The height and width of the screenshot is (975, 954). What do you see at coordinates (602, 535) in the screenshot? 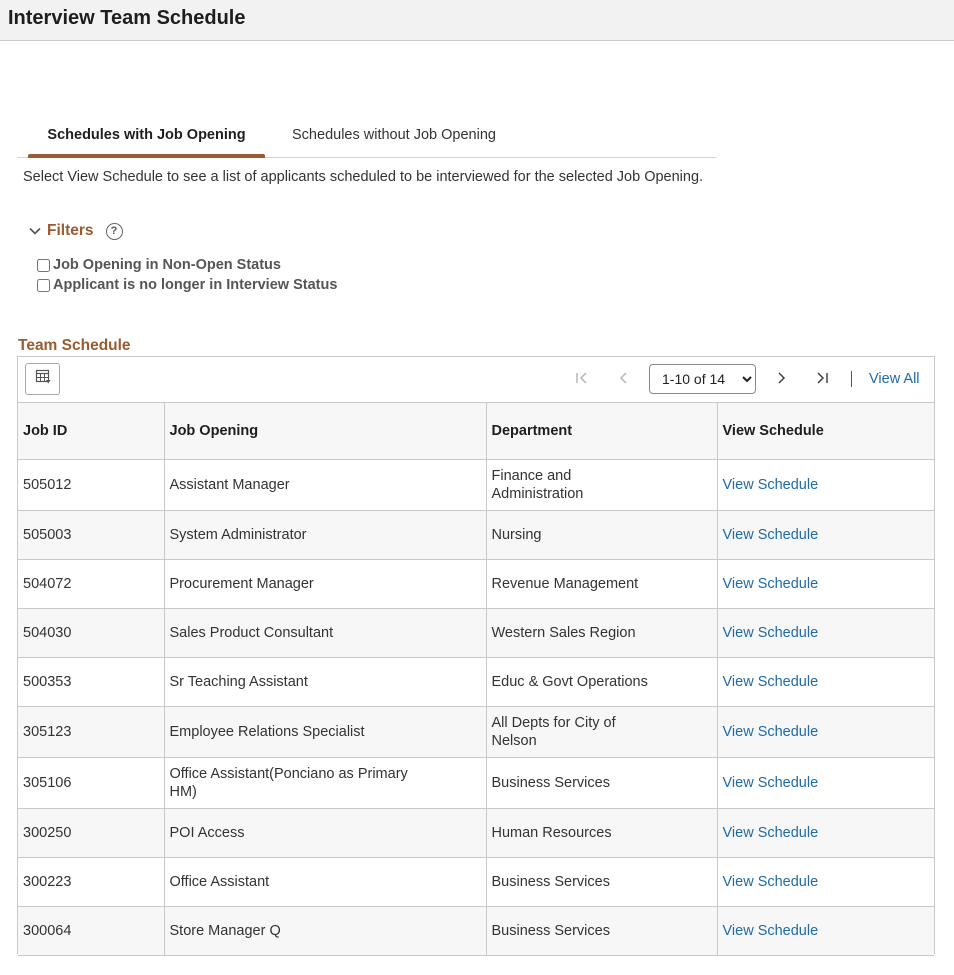
I see `cell-department: Nursing` at bounding box center [602, 535].